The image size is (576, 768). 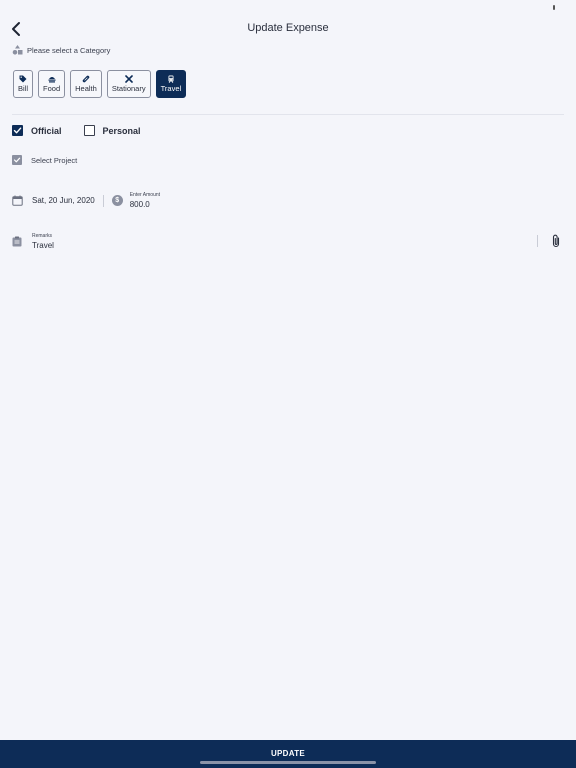 I want to click on train-icon, so click(x=171, y=79).